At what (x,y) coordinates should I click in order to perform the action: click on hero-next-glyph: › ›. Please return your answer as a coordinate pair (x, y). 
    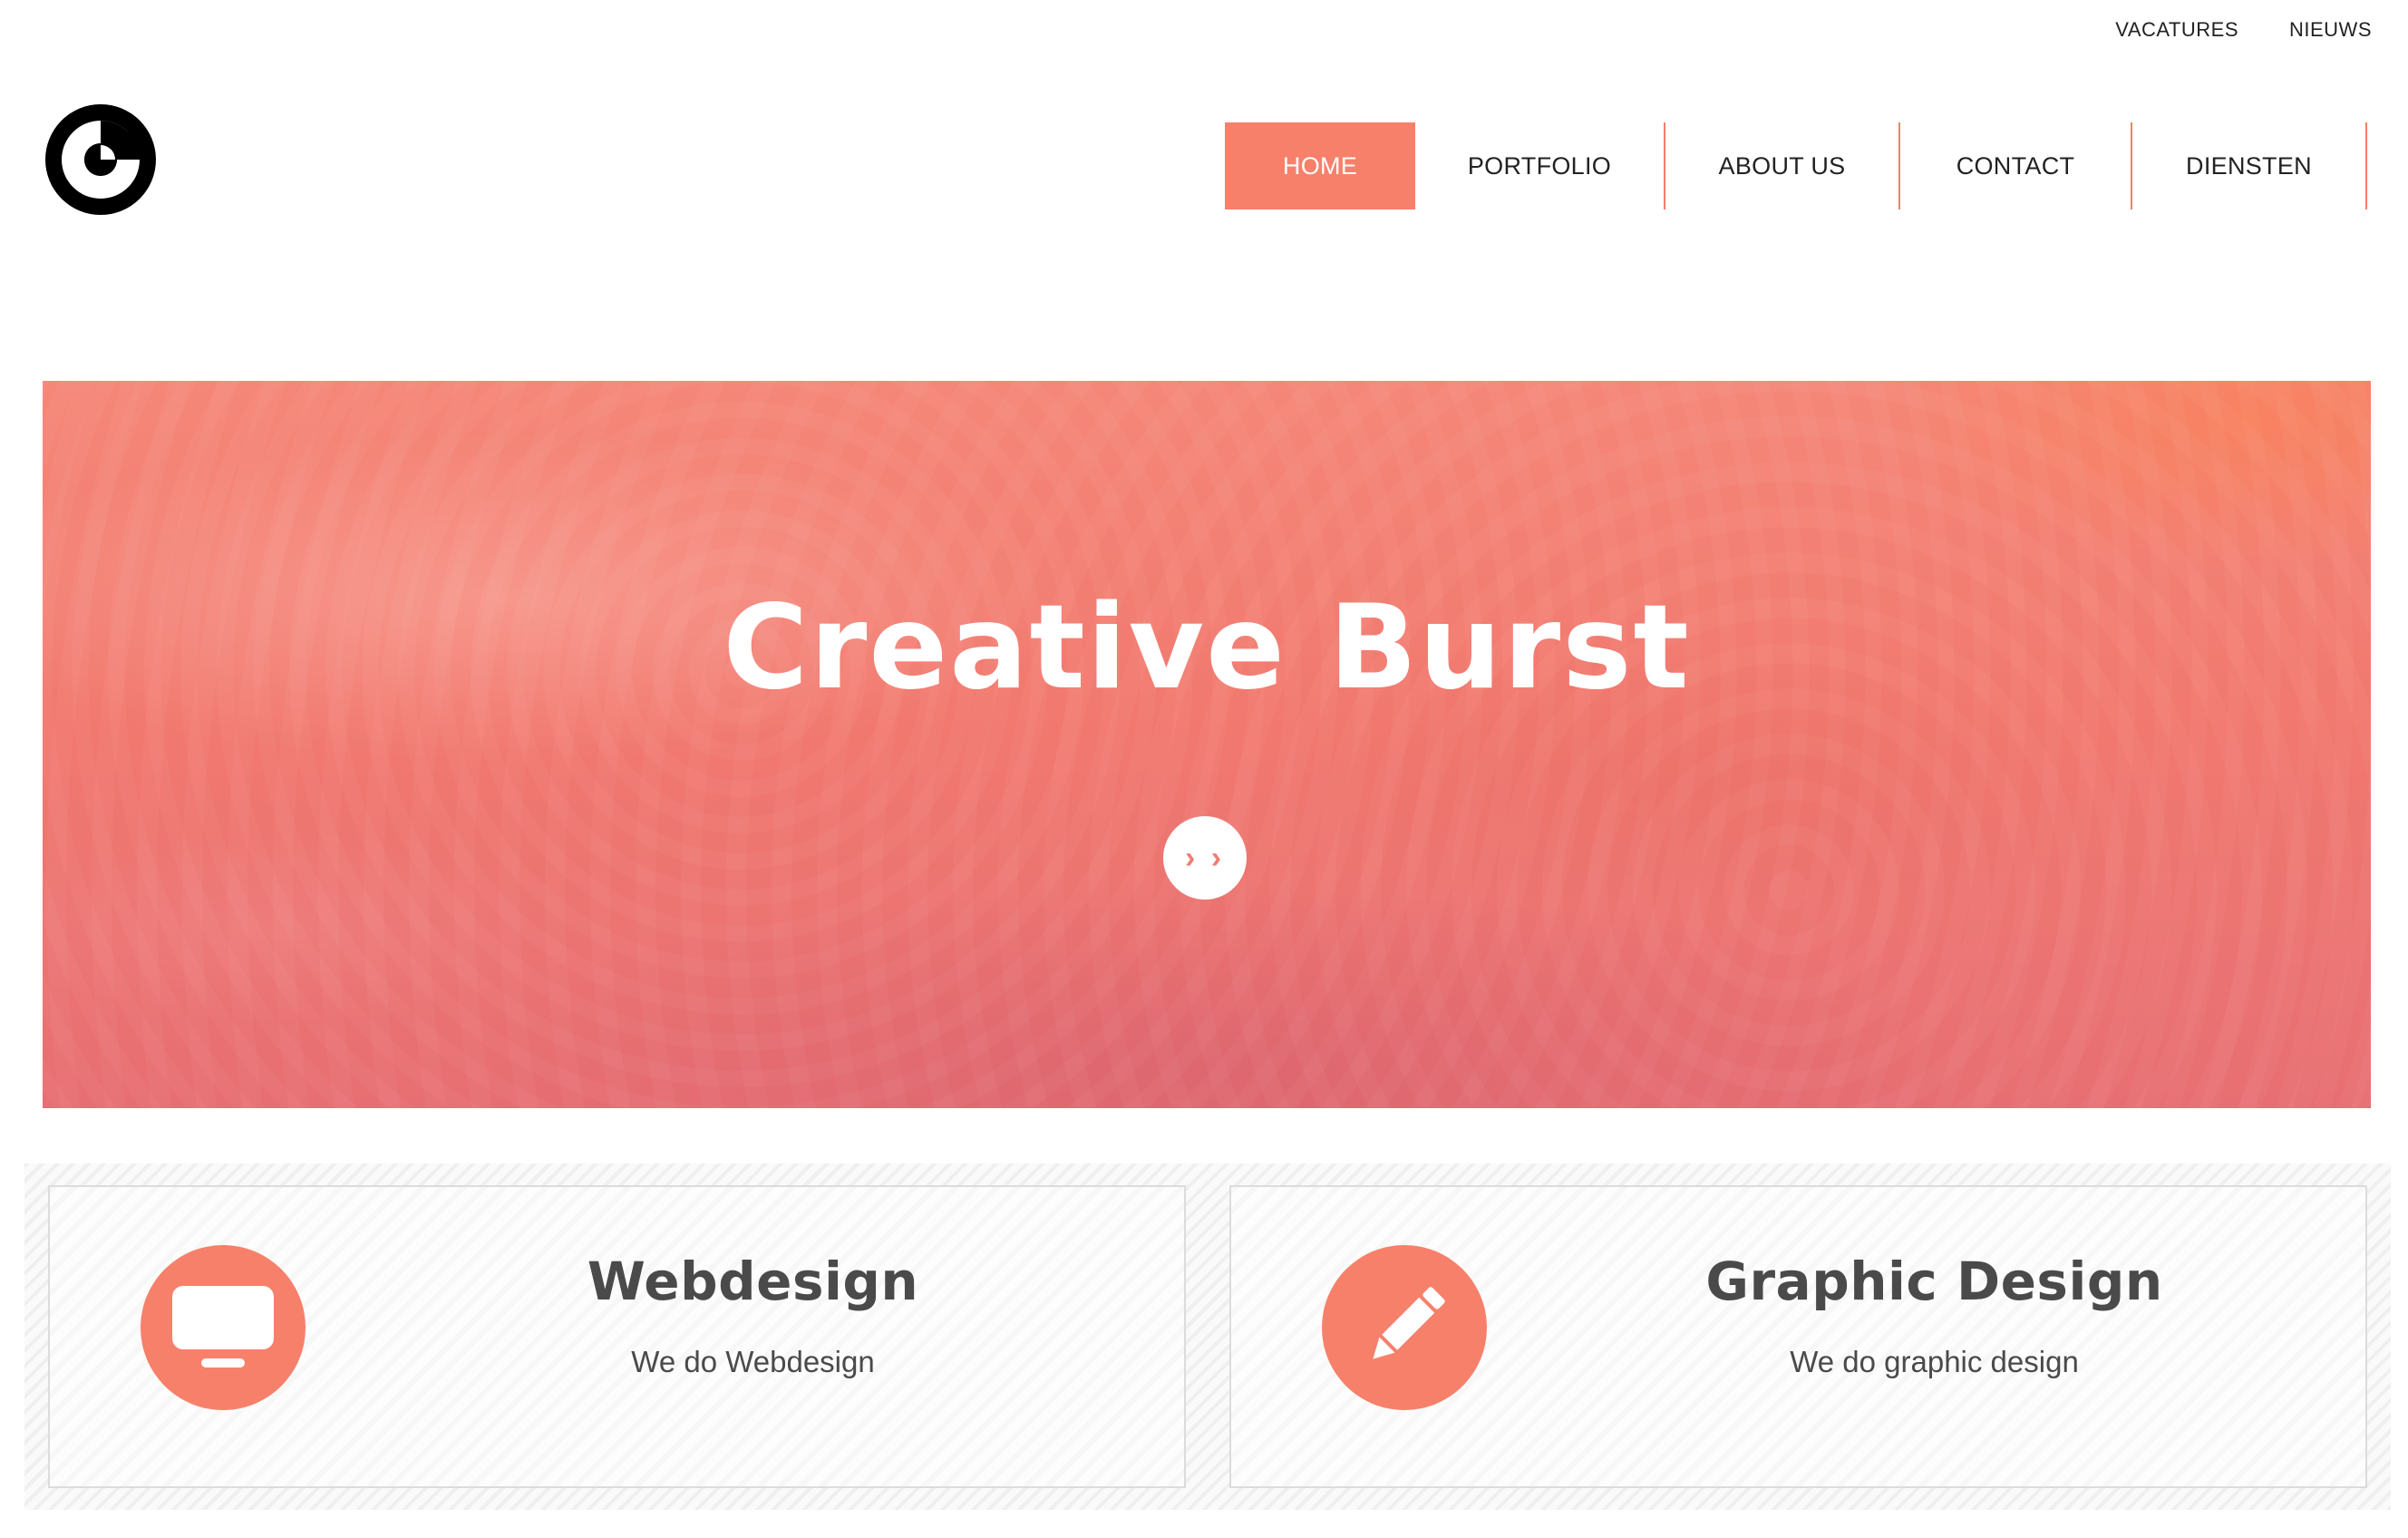
    Looking at the image, I should click on (1205, 857).